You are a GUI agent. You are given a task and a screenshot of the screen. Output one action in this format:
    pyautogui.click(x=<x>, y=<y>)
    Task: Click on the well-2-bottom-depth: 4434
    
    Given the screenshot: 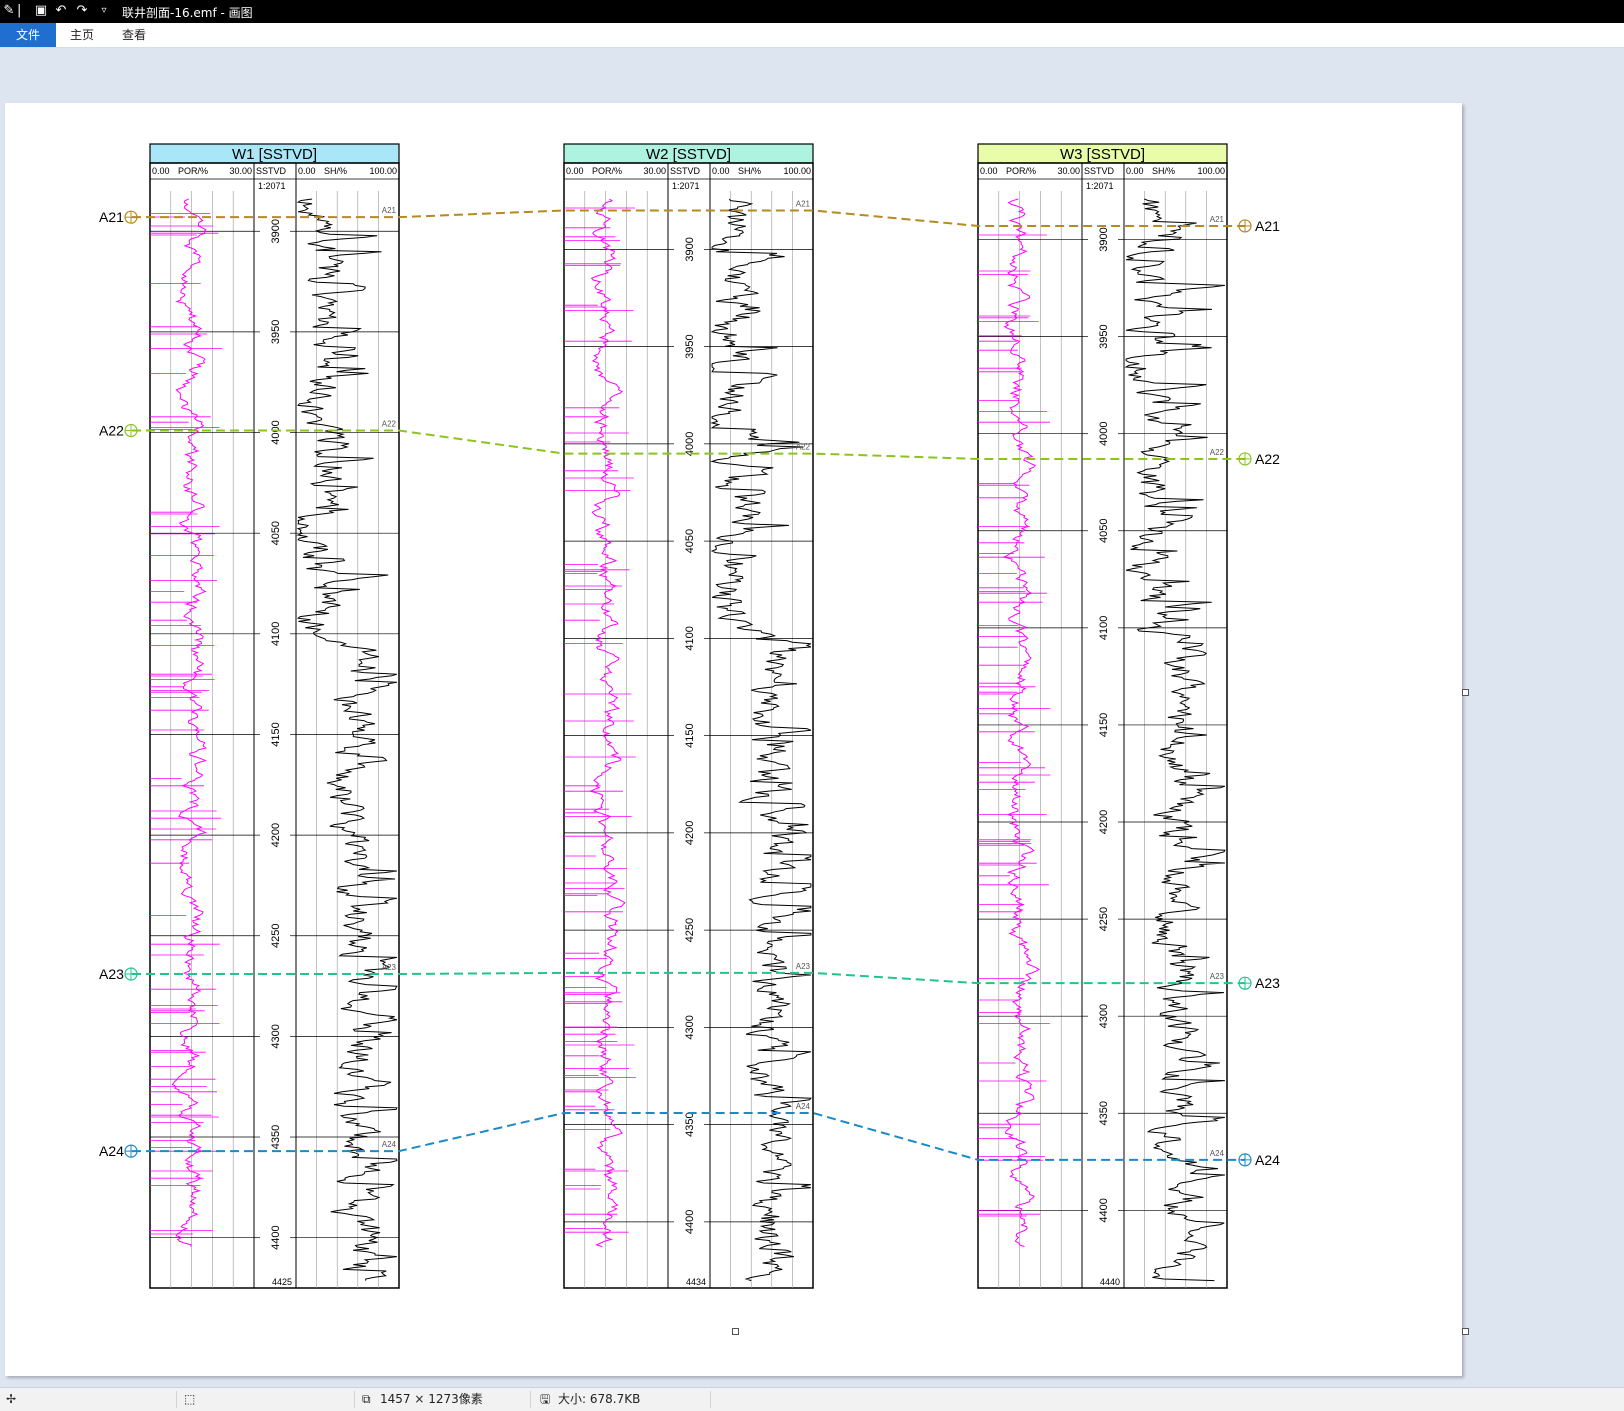 What is the action you would take?
    pyautogui.click(x=696, y=1282)
    